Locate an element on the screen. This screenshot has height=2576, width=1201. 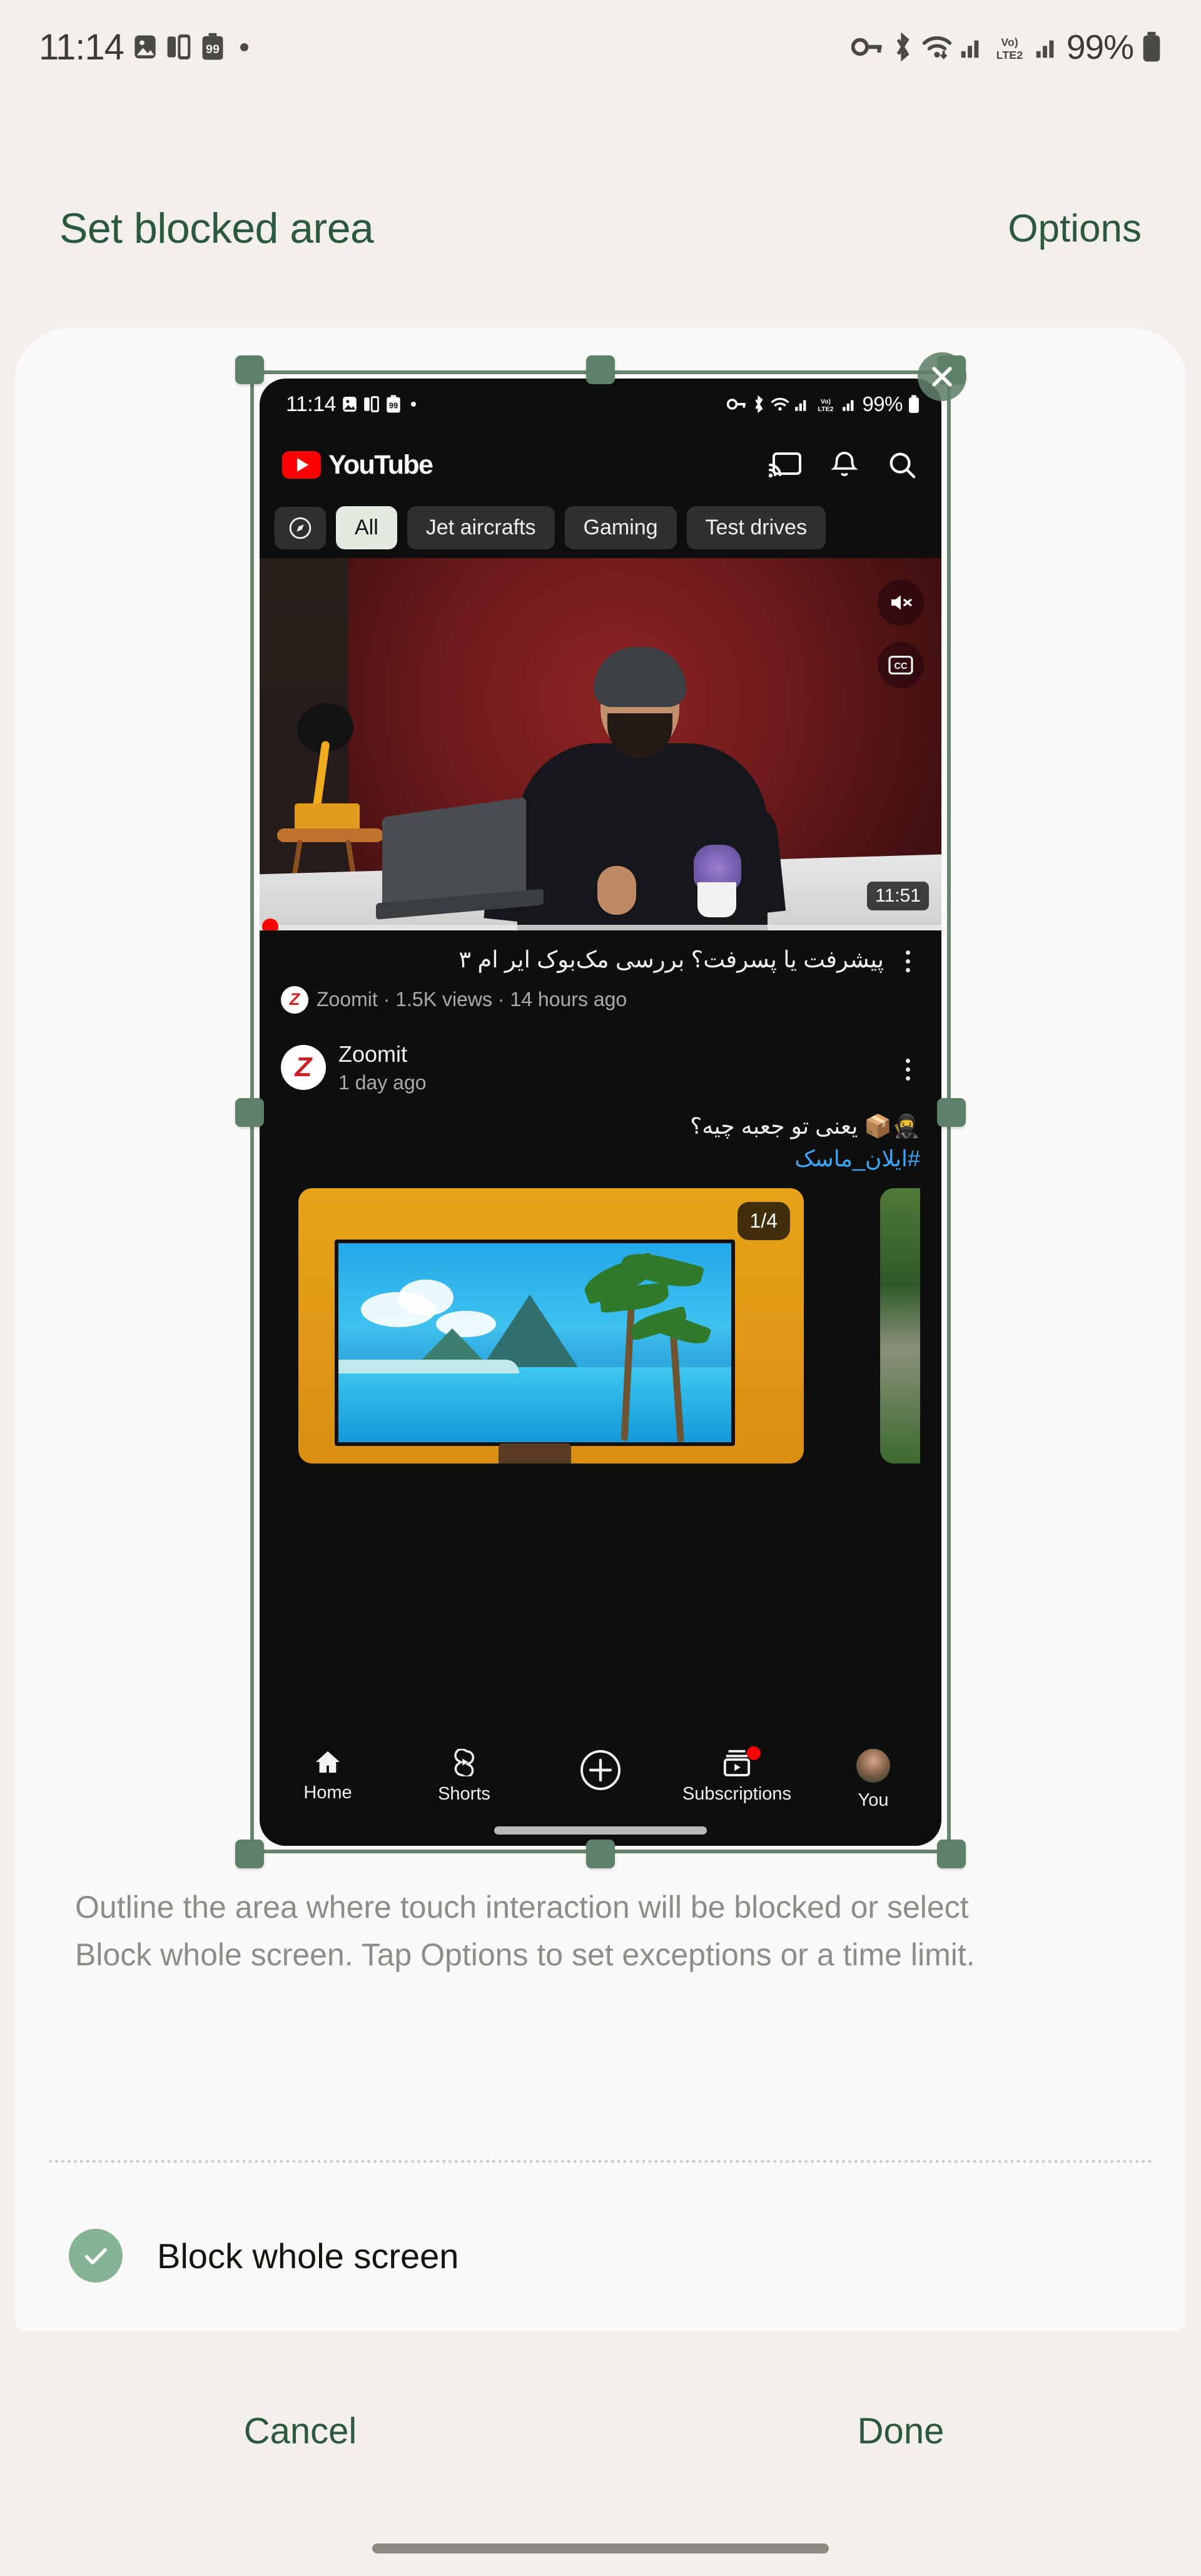
done-button: Done is located at coordinates (900, 2431).